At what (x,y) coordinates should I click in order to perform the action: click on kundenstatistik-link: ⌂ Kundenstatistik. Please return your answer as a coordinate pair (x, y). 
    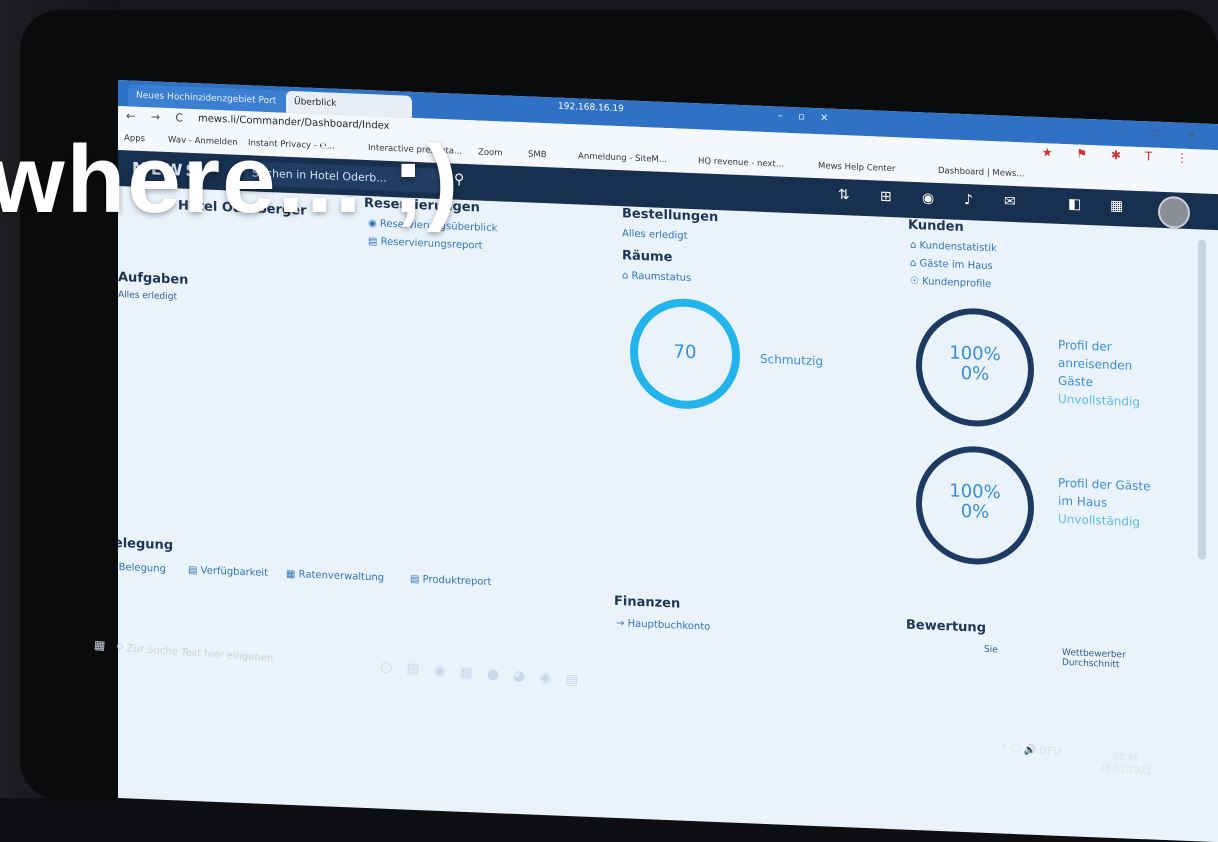
    Looking at the image, I should click on (953, 247).